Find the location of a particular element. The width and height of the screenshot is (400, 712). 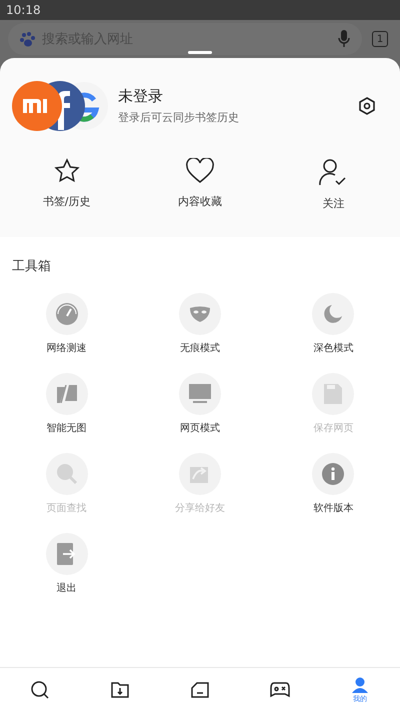

tool-label: 退出 is located at coordinates (66, 588).